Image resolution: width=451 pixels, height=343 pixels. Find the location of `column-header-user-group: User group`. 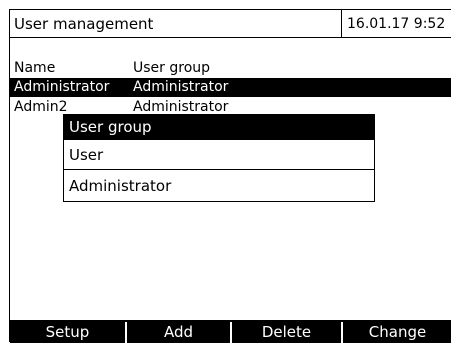

column-header-user-group: User group is located at coordinates (172, 68).